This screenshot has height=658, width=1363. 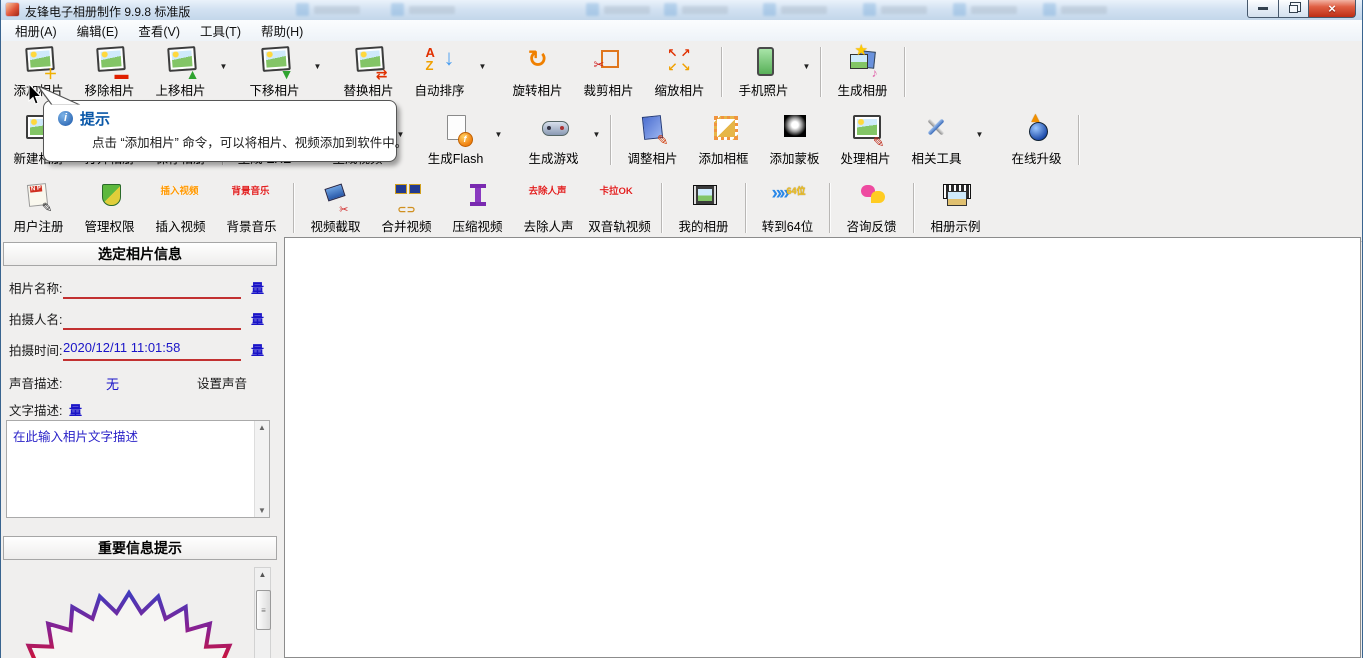 I want to click on dual-track-video-button: 卡拉OK 双音轨视频, so click(x=619, y=208).